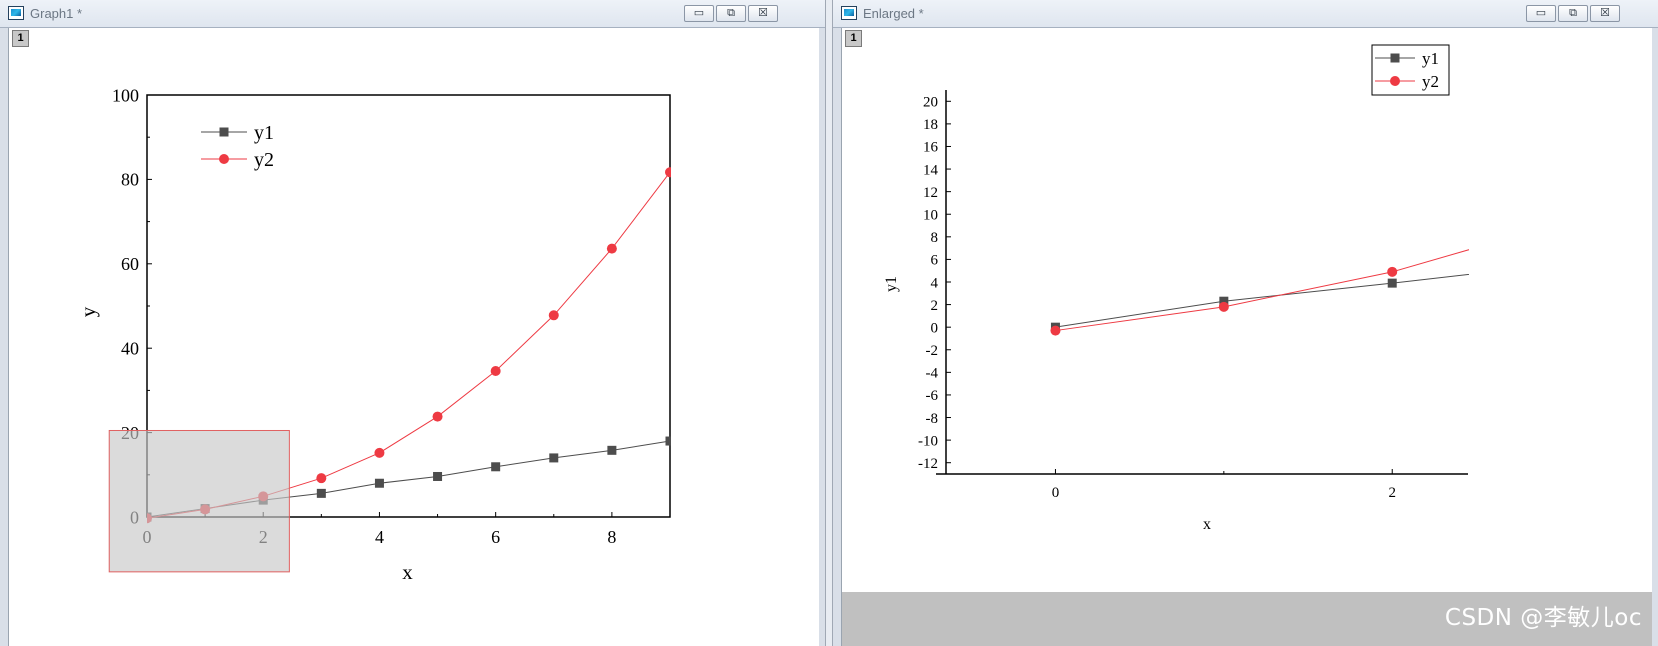 The height and width of the screenshot is (646, 1658). Describe the element at coordinates (56, 13) in the screenshot. I see `window-title: Graph1 *` at that location.